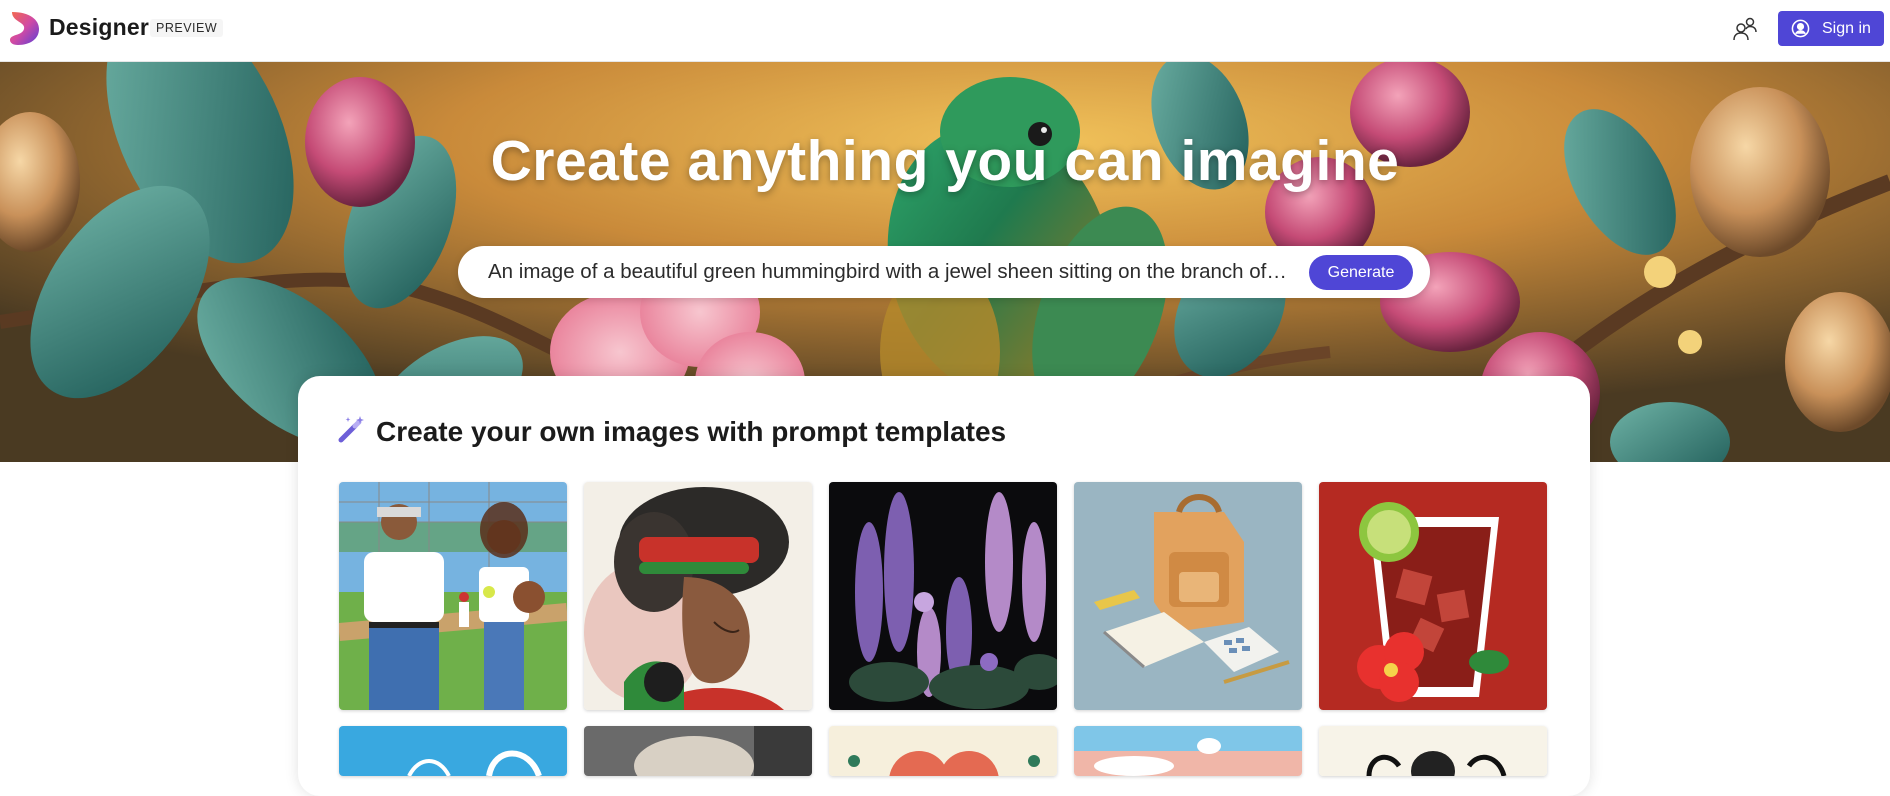  What do you see at coordinates (1745, 29) in the screenshot?
I see `people-icon` at bounding box center [1745, 29].